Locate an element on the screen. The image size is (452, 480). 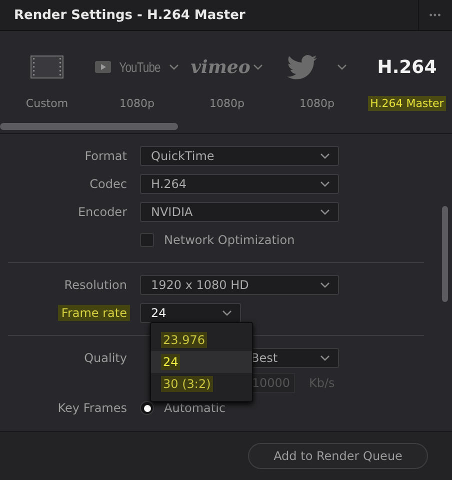
dropdown: NVIDIA is located at coordinates (239, 212).